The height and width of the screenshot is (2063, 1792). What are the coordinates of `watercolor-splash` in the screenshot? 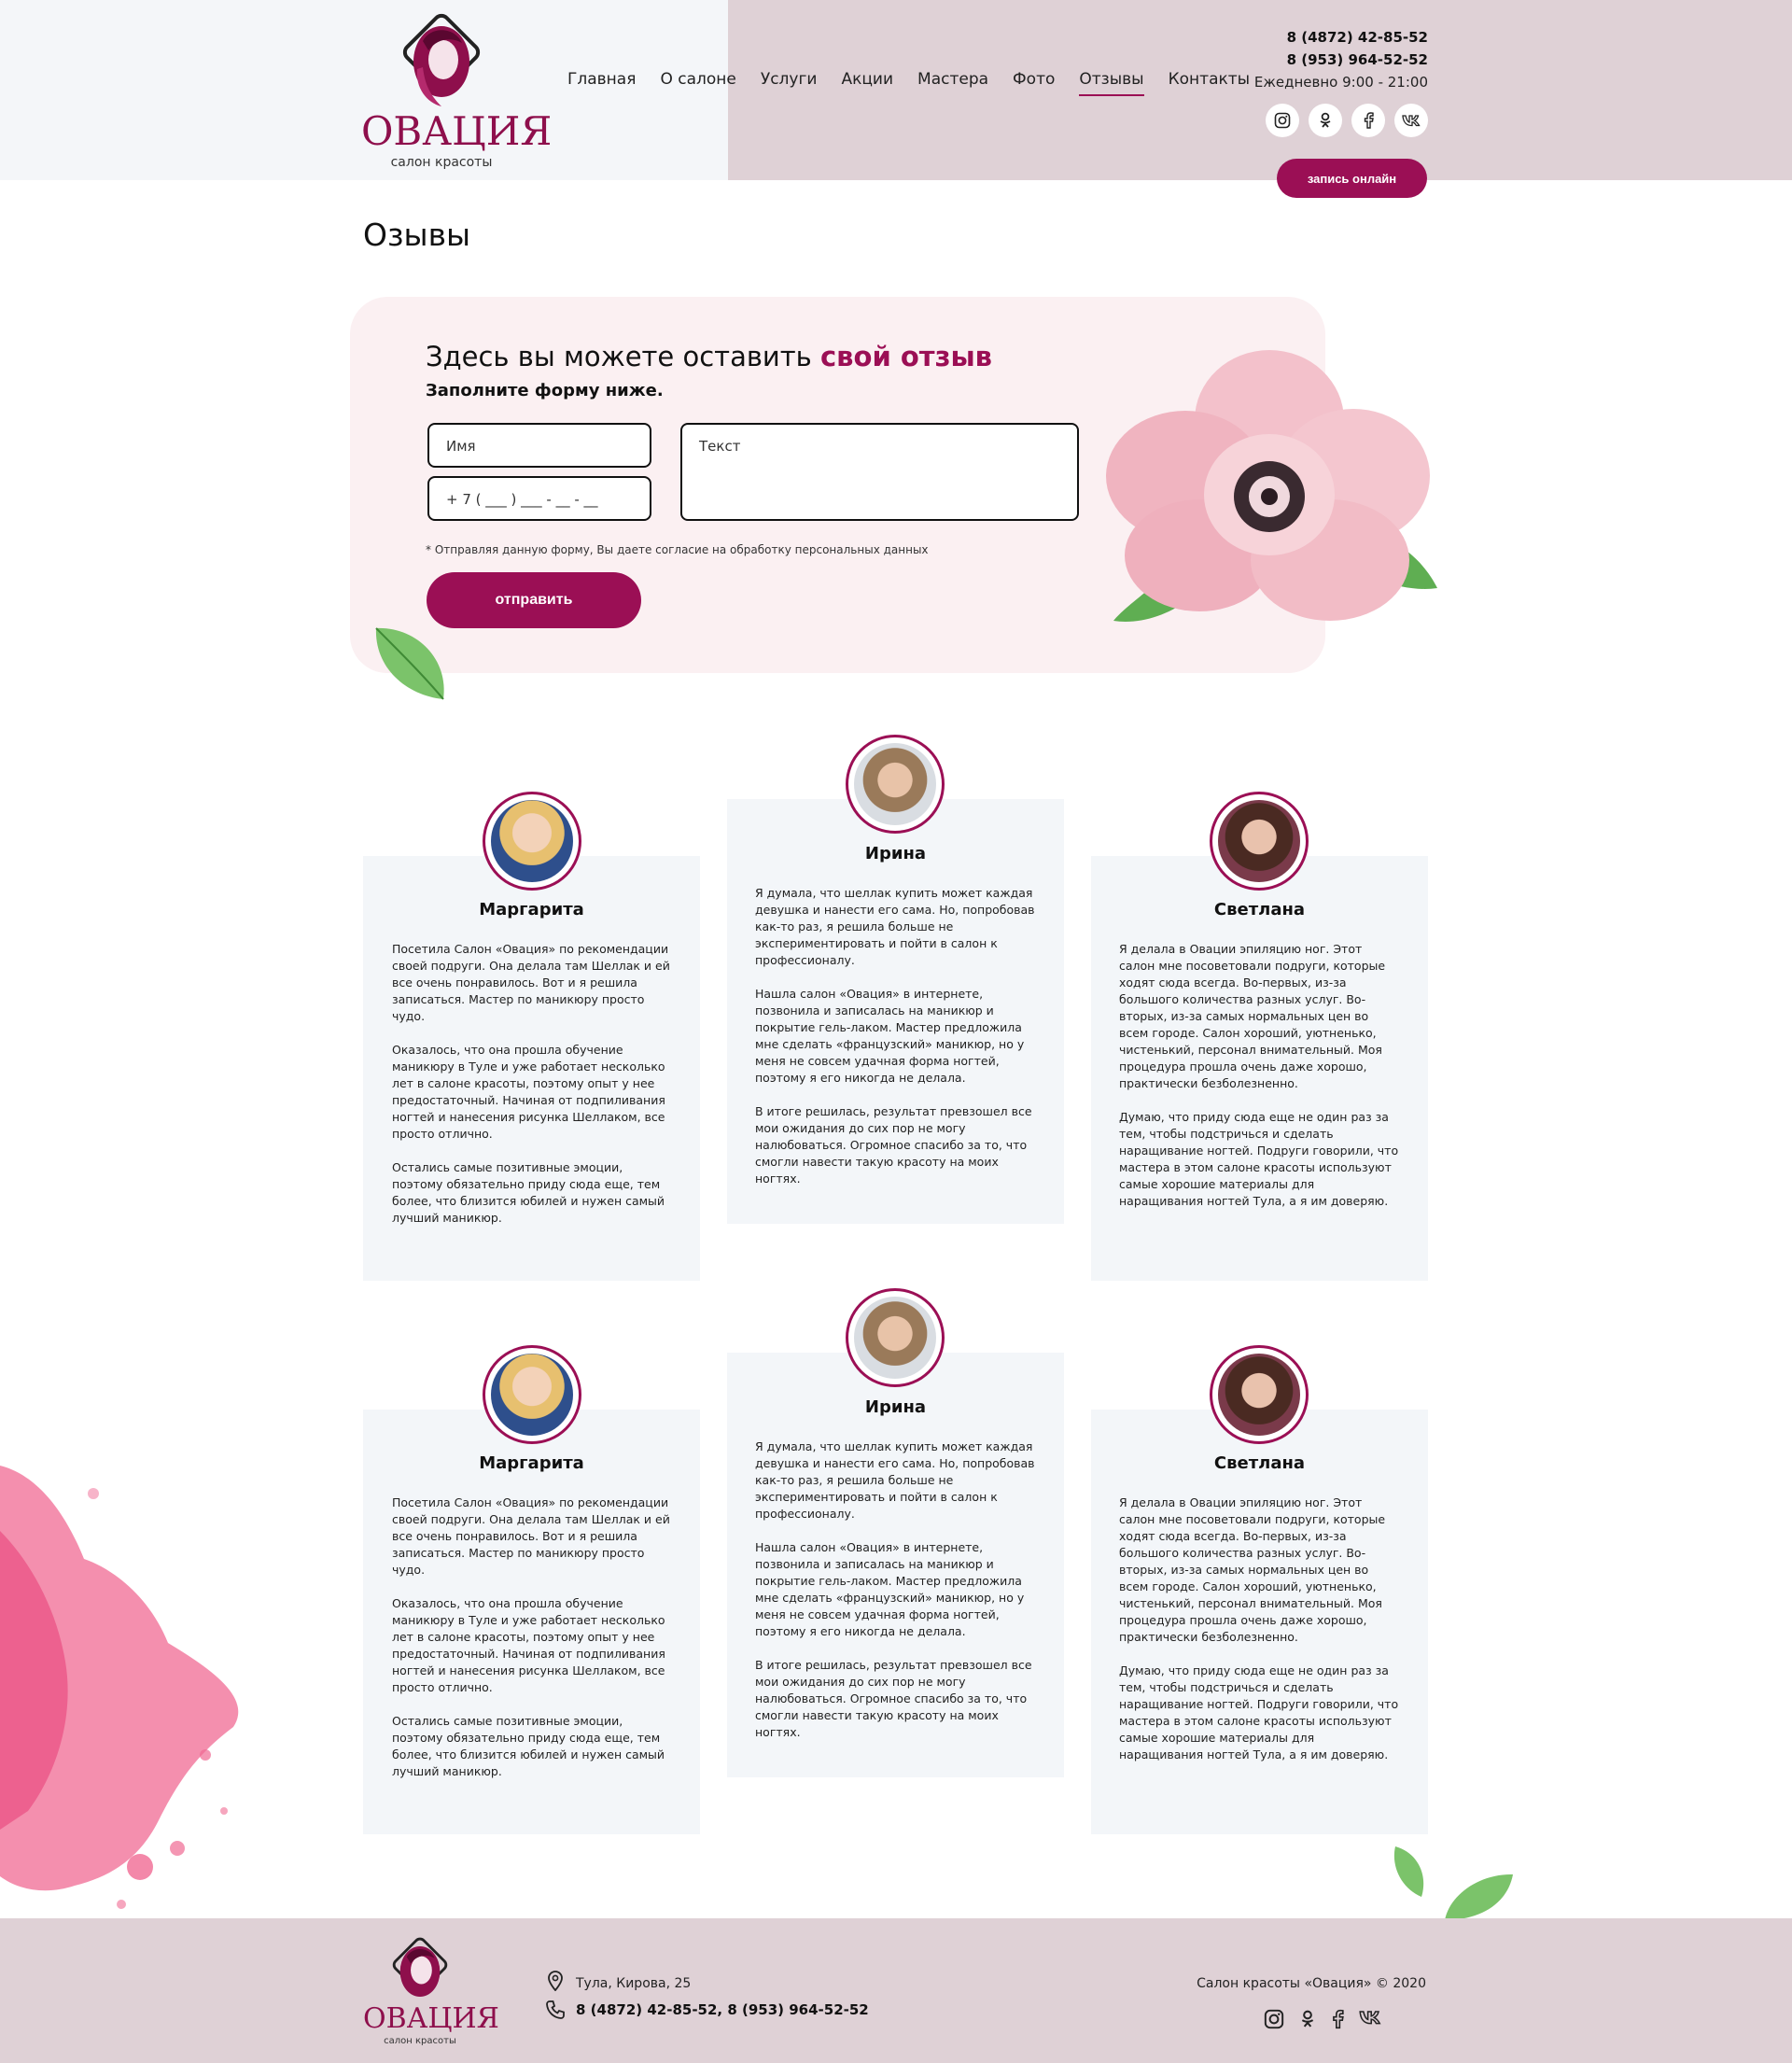 It's located at (119, 1688).